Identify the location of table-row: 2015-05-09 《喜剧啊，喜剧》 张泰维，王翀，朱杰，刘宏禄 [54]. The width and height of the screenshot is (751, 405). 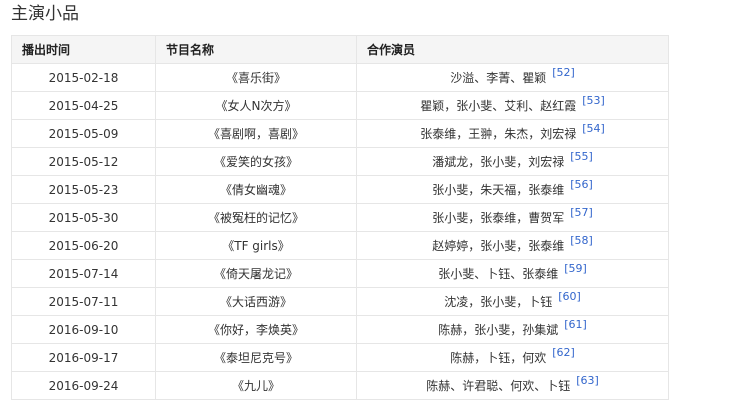
(340, 133).